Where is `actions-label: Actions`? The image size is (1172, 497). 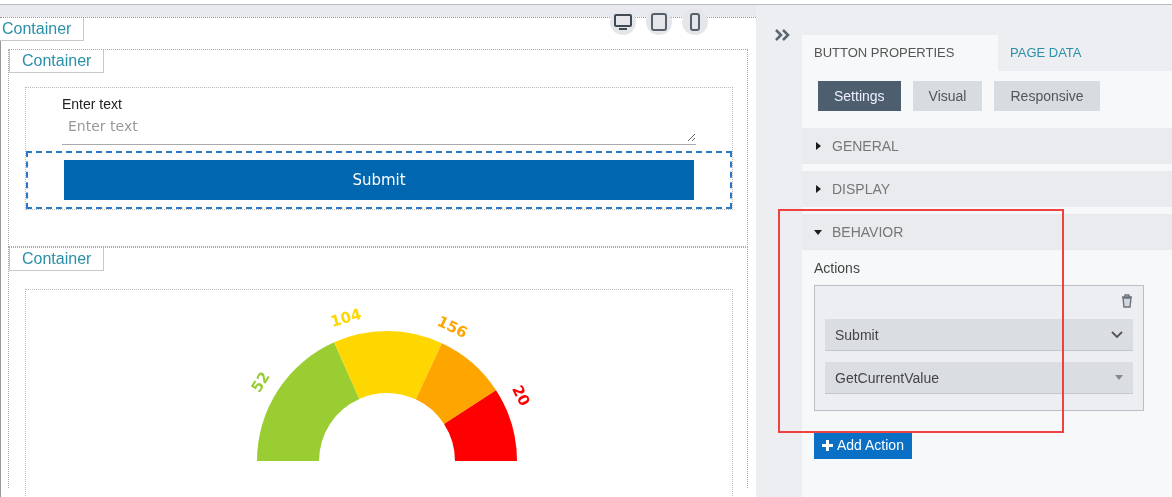 actions-label: Actions is located at coordinates (837, 268).